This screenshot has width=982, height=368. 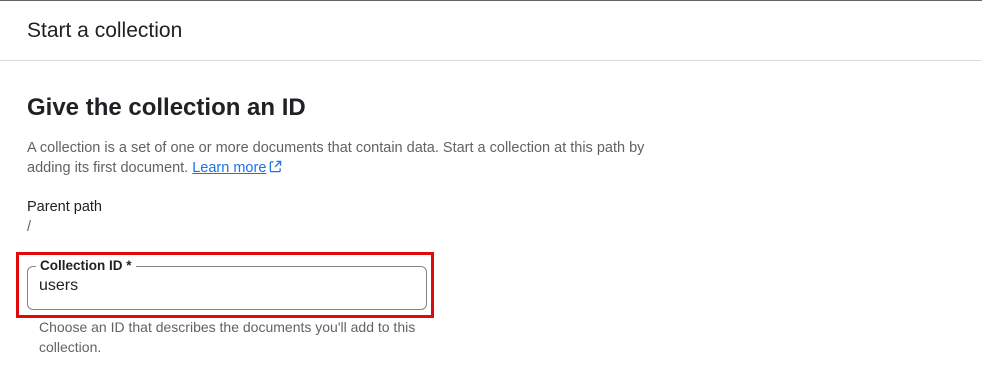 I want to click on section-heading: Give the collection an ID, so click(x=166, y=107).